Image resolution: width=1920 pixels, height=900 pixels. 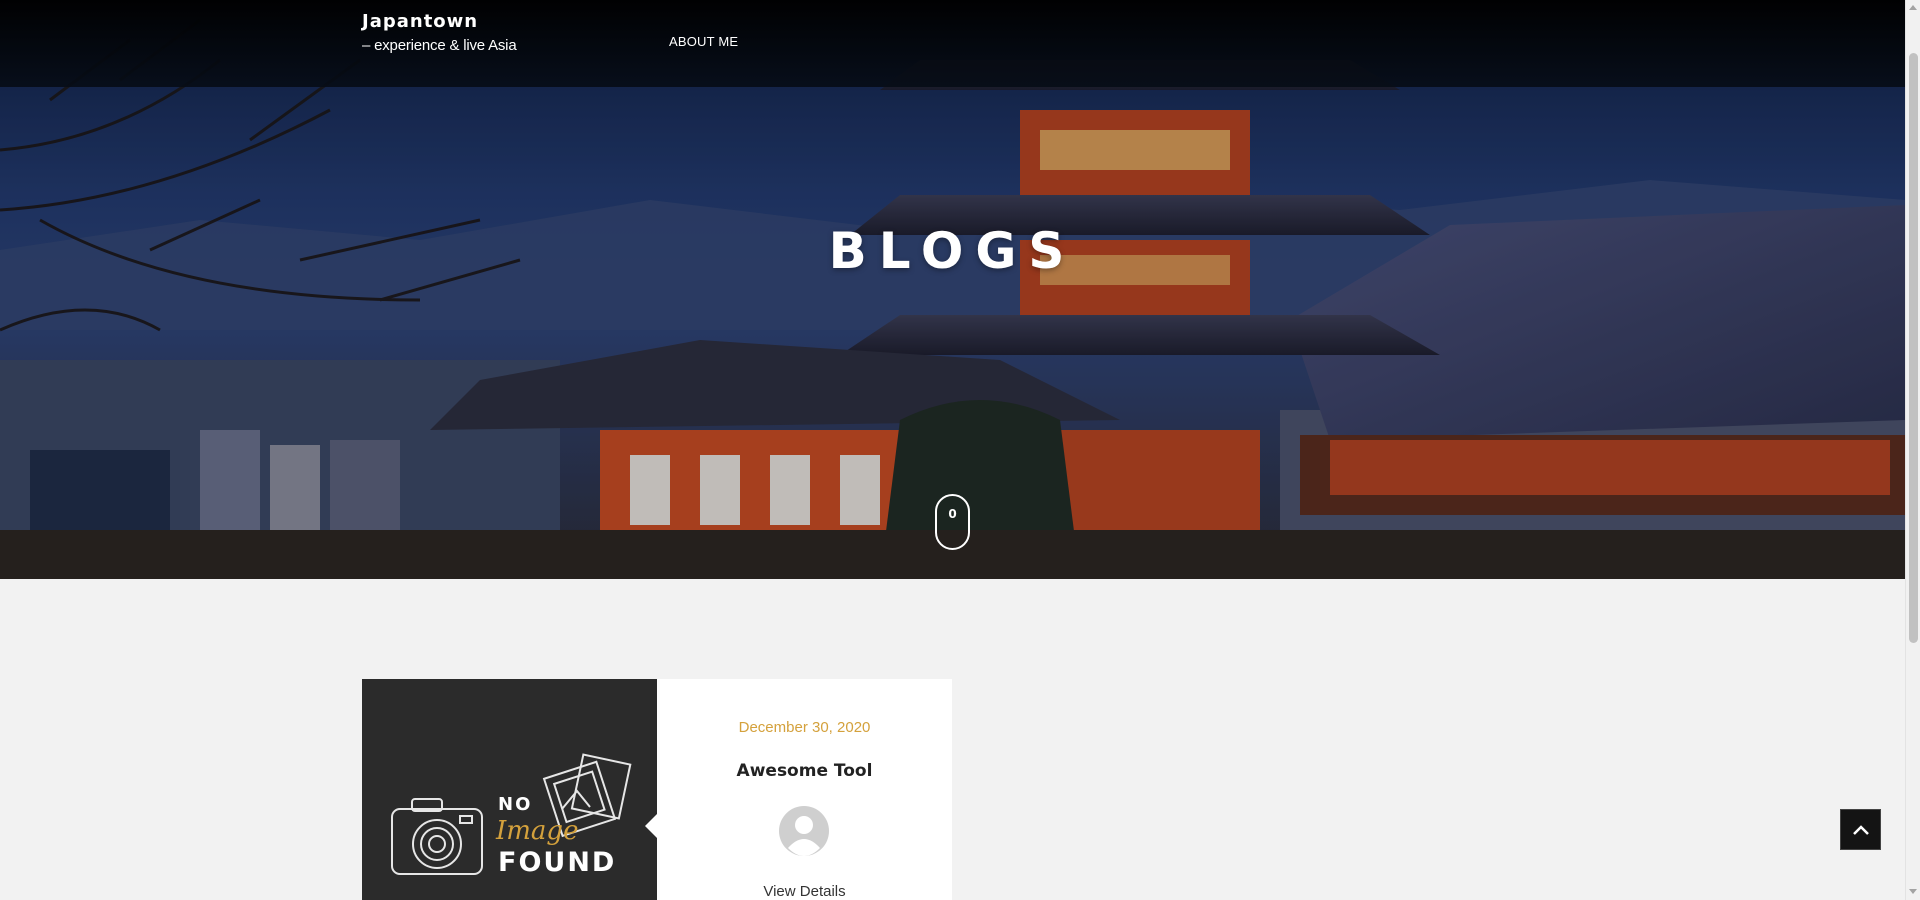 I want to click on chevron-up-icon, so click(x=1861, y=830).